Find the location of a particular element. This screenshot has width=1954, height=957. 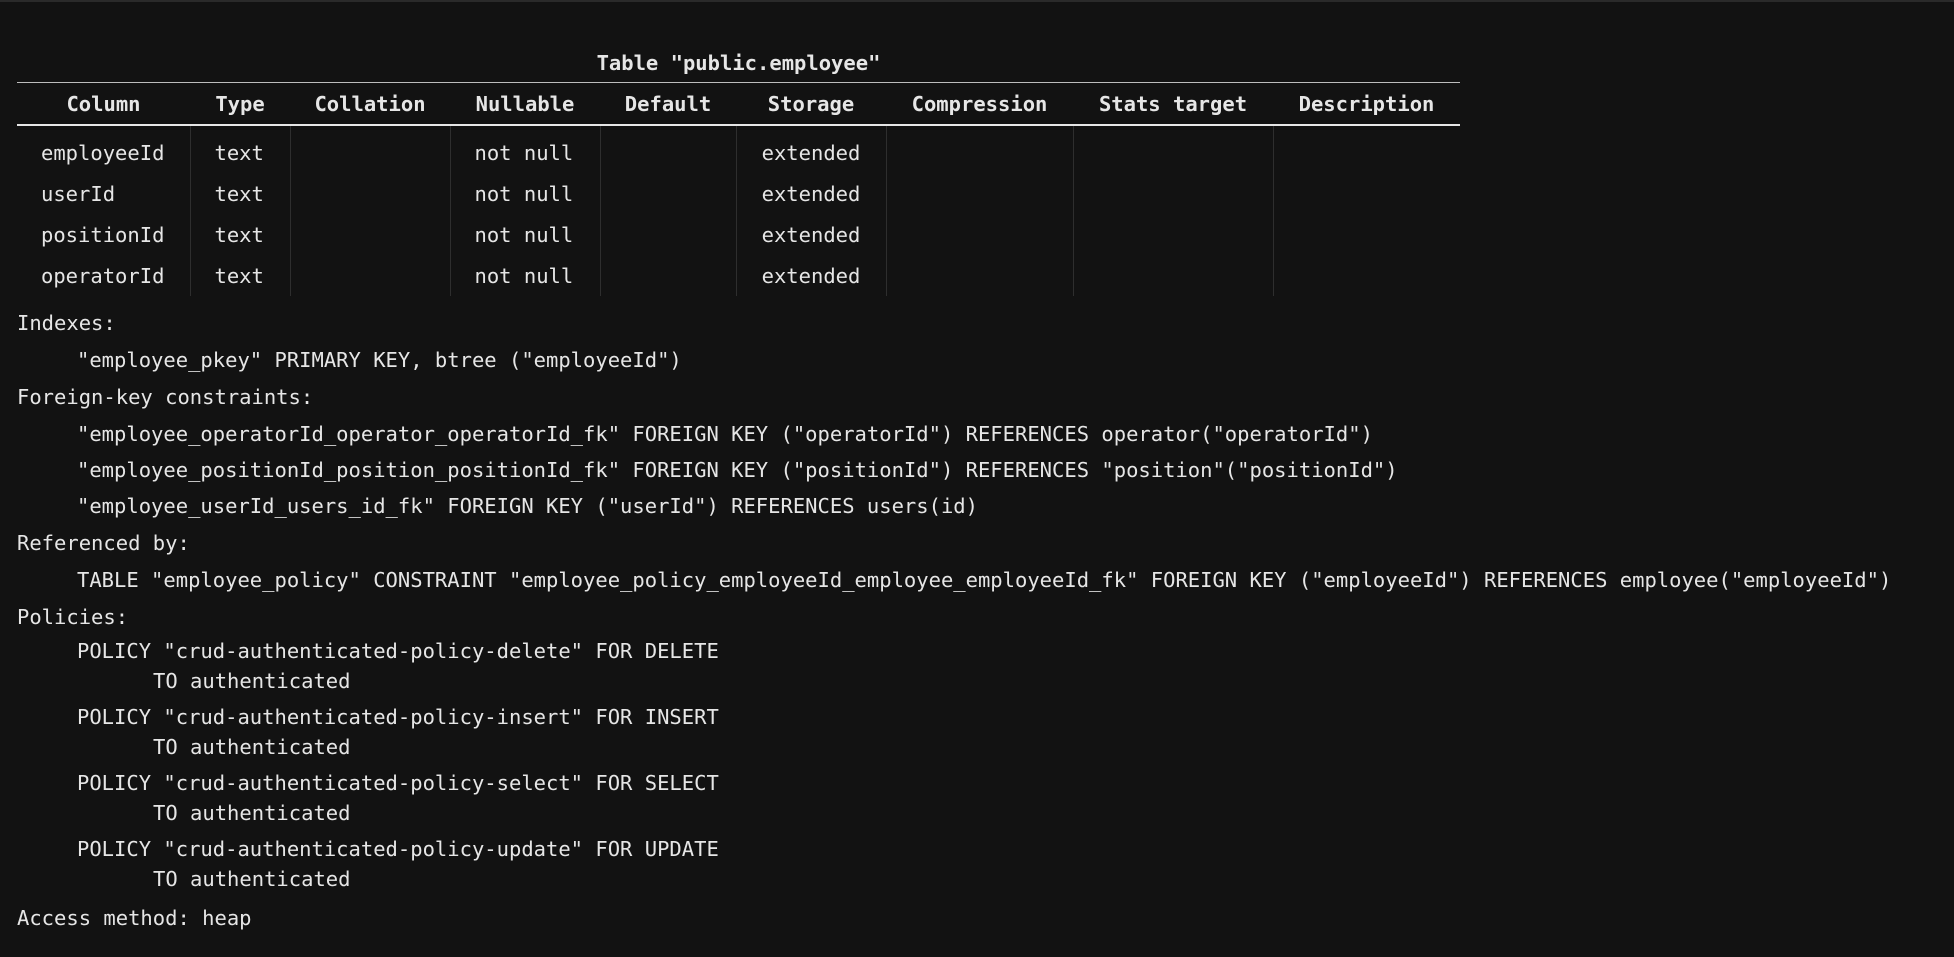

table-row: employeeId text not null extended is located at coordinates (738, 149).